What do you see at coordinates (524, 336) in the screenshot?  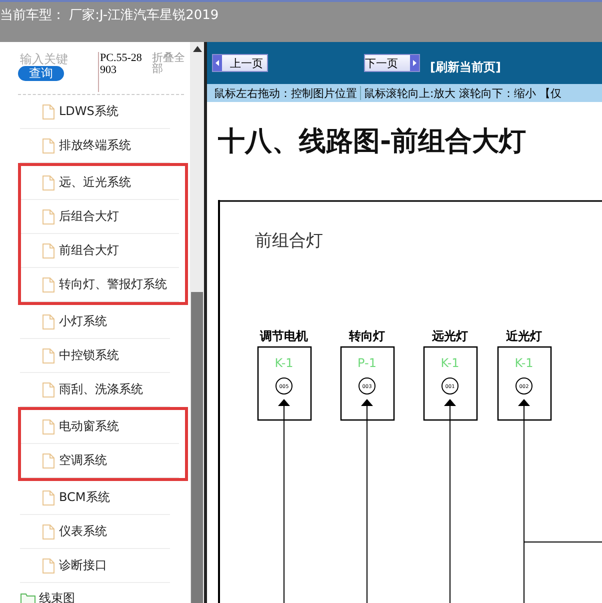 I see `connector-label: 近光灯` at bounding box center [524, 336].